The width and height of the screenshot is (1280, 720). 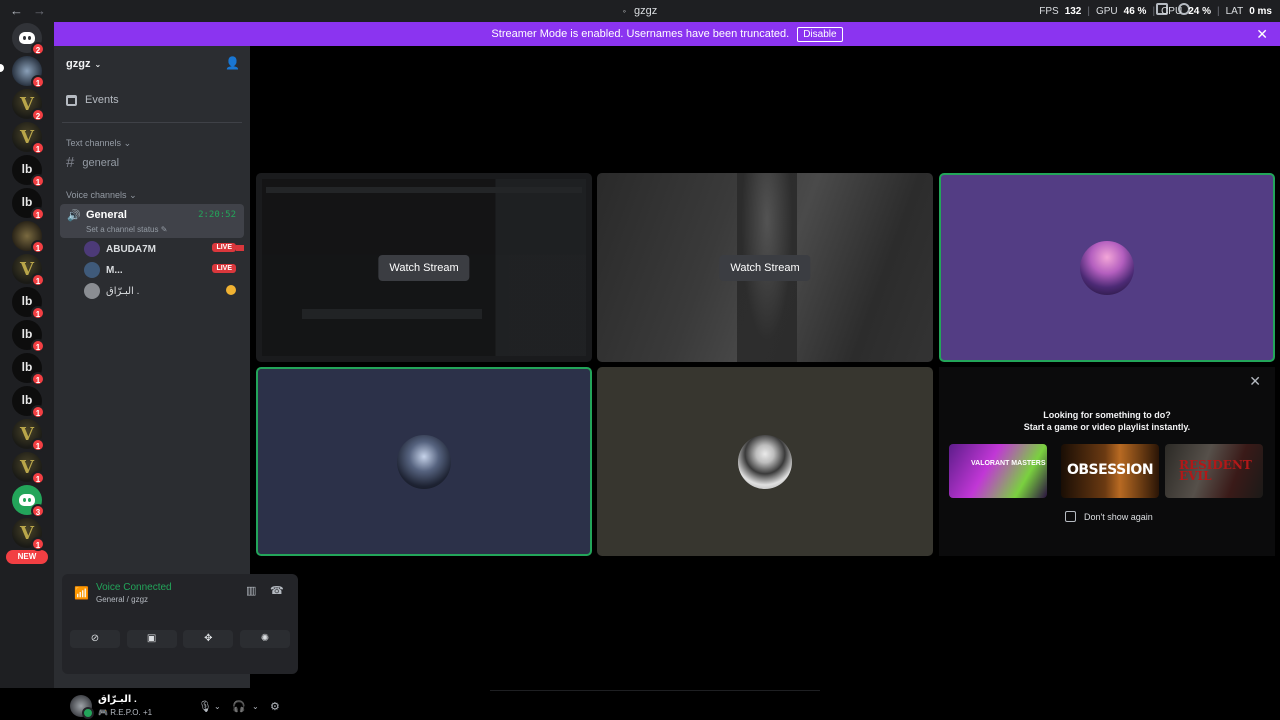 I want to click on connection-signal-icon: 📶, so click(x=81, y=593).